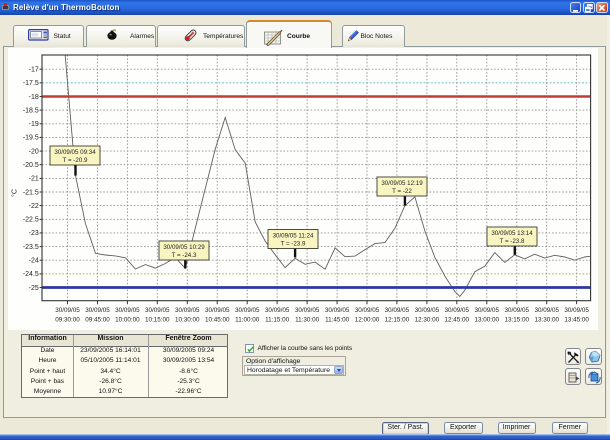 This screenshot has width=610, height=440. Describe the element at coordinates (34, 233) in the screenshot. I see `svg-text: -23` at that location.